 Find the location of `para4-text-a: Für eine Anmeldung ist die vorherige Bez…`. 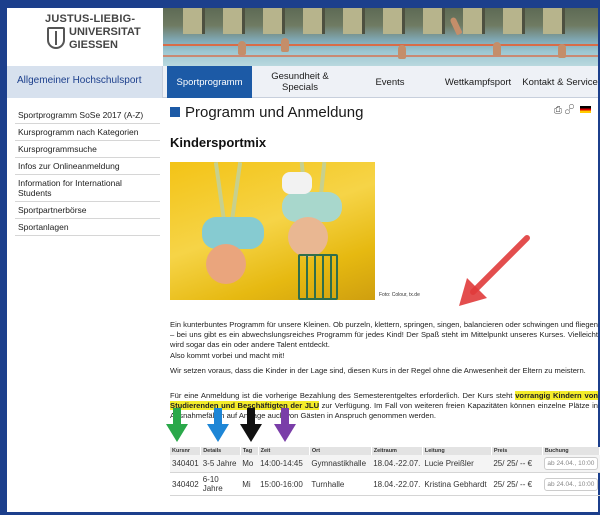

para4-text-a: Für eine Anmeldung ist die vorherige Bez… is located at coordinates (343, 395).